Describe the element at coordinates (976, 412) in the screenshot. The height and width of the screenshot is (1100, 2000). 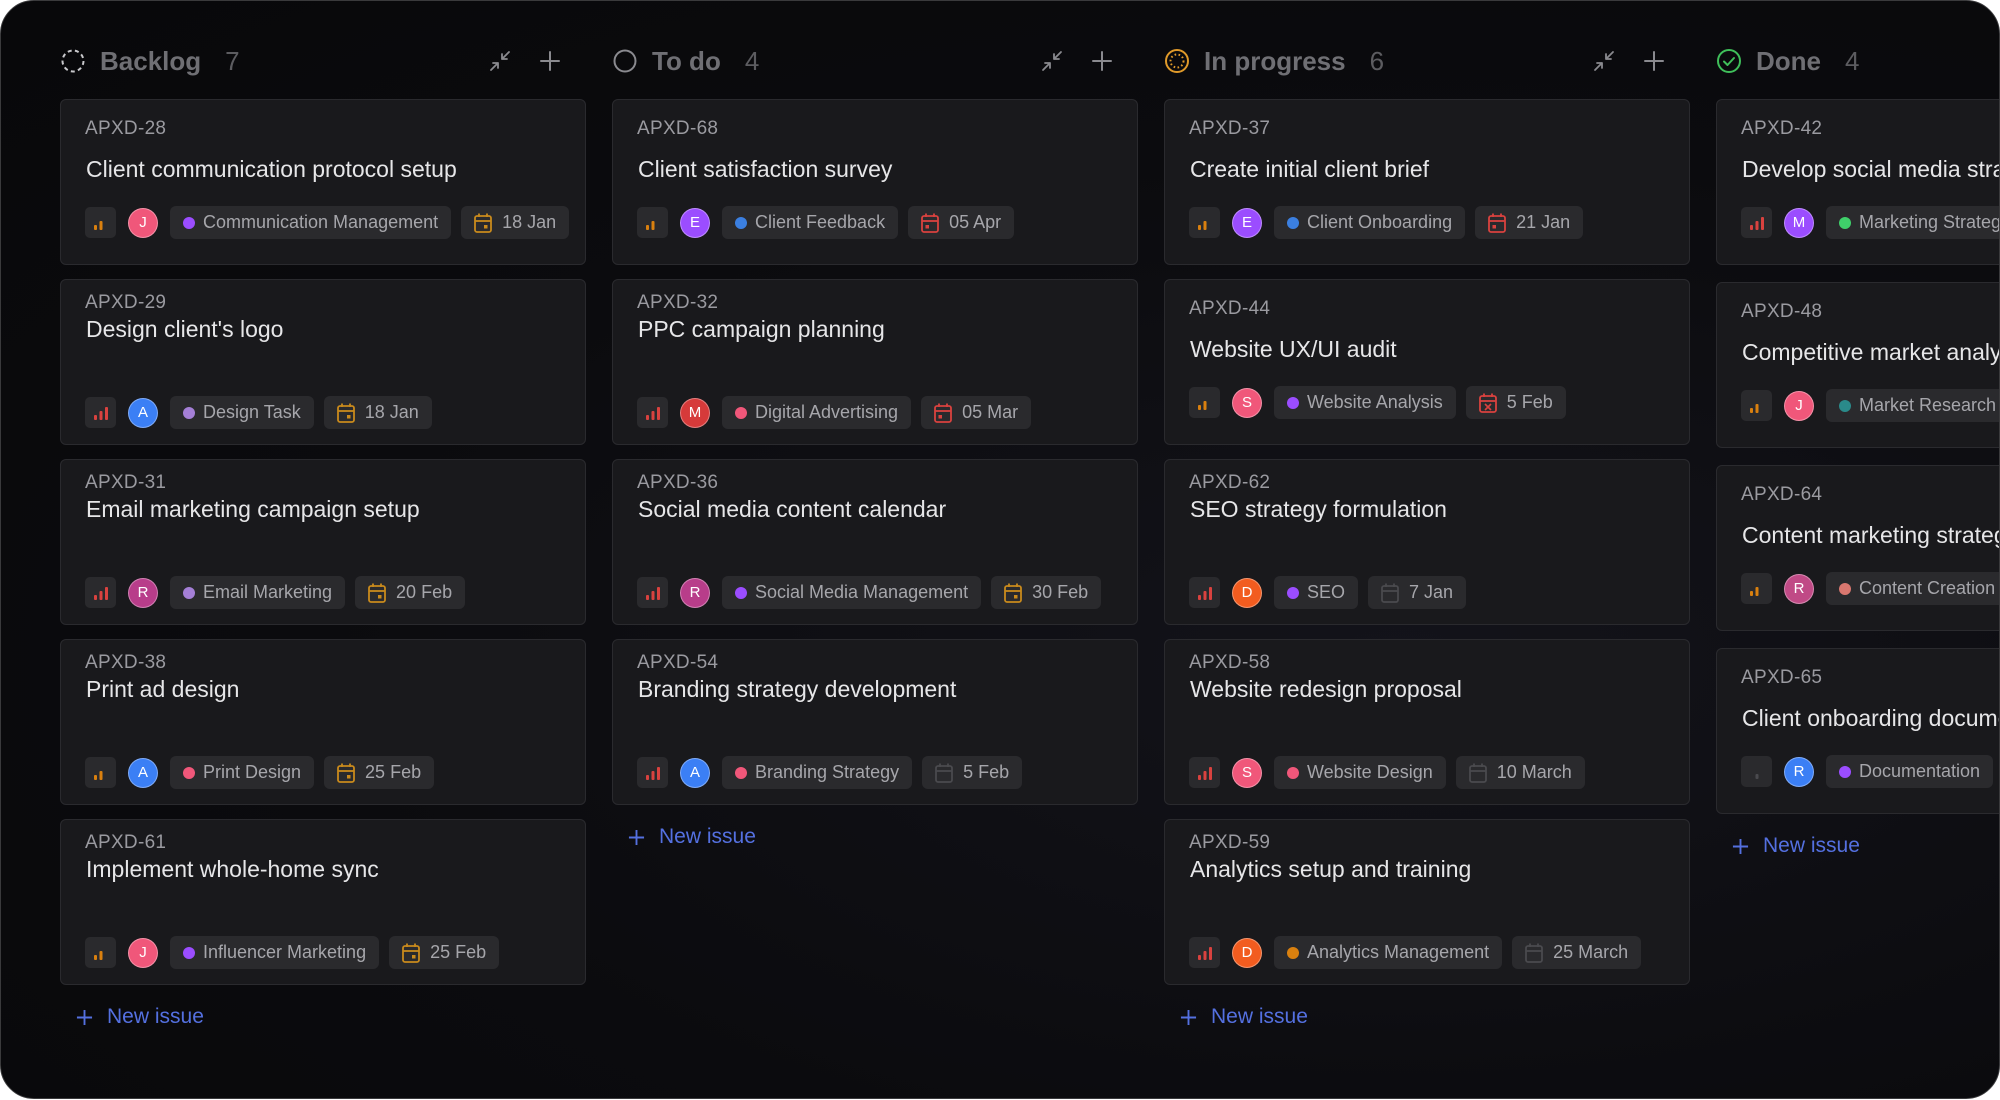
I see `due-date-chip: 05 Mar` at that location.